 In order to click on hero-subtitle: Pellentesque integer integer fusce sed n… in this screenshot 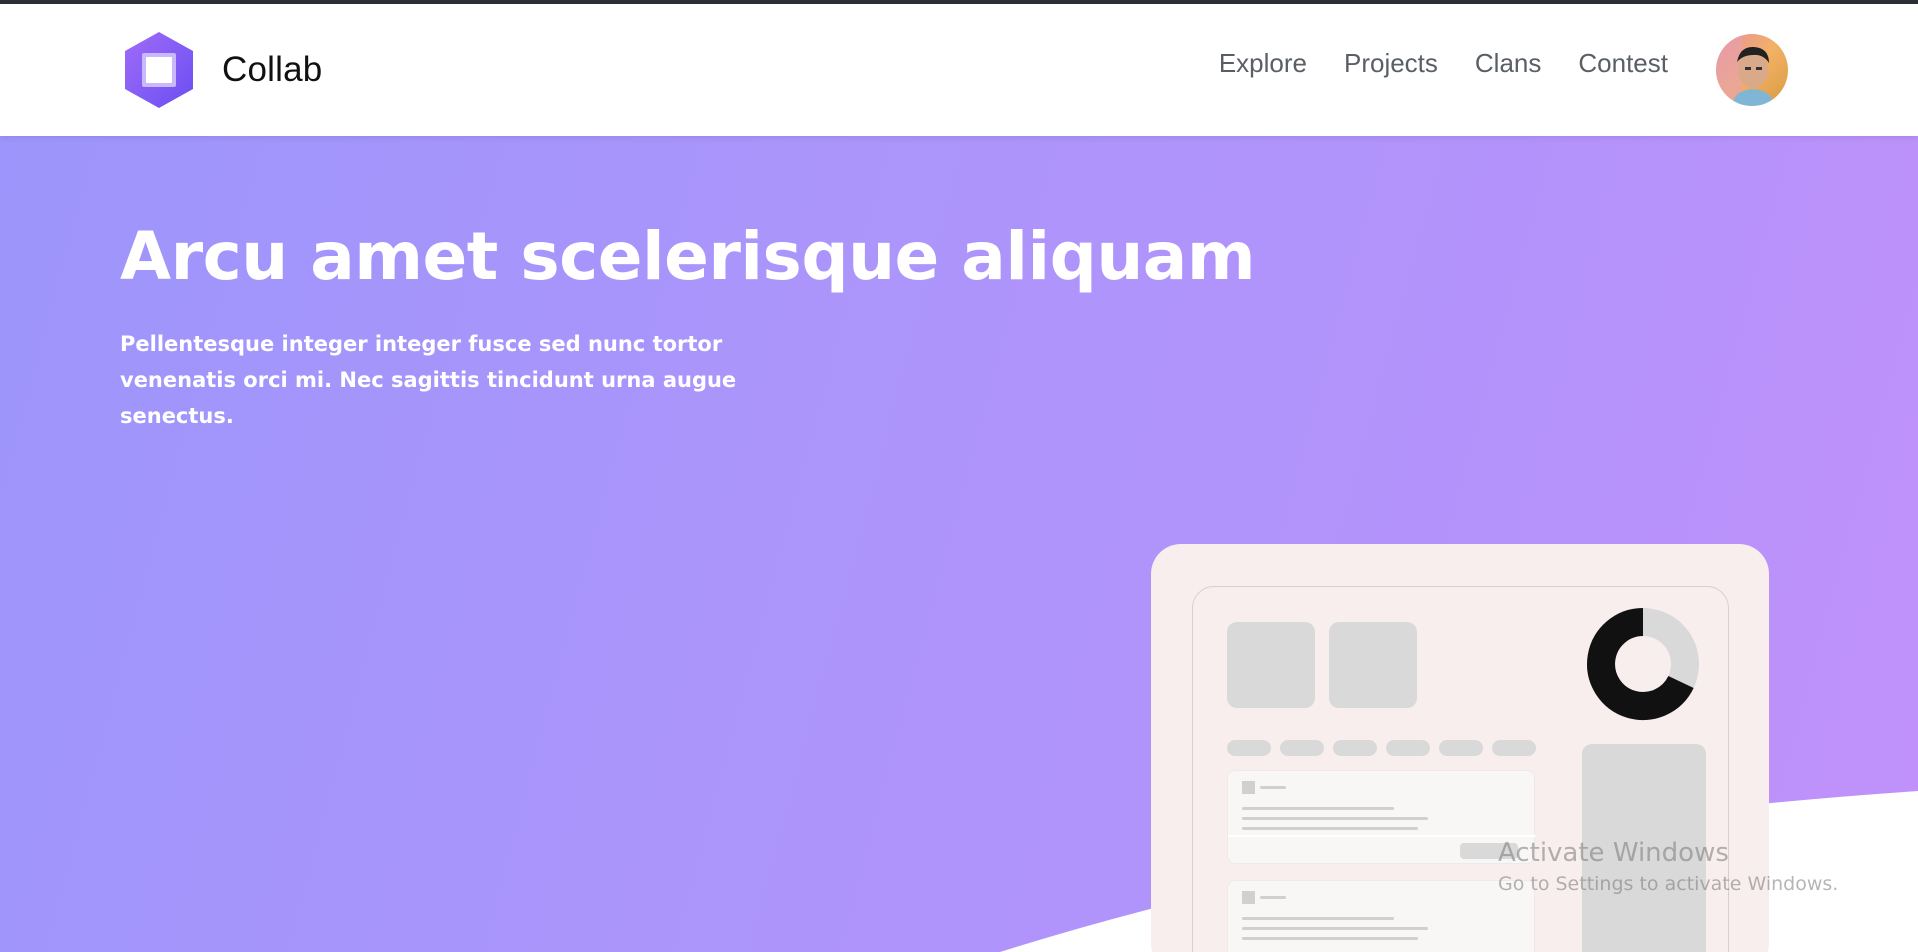, I will do `click(428, 380)`.